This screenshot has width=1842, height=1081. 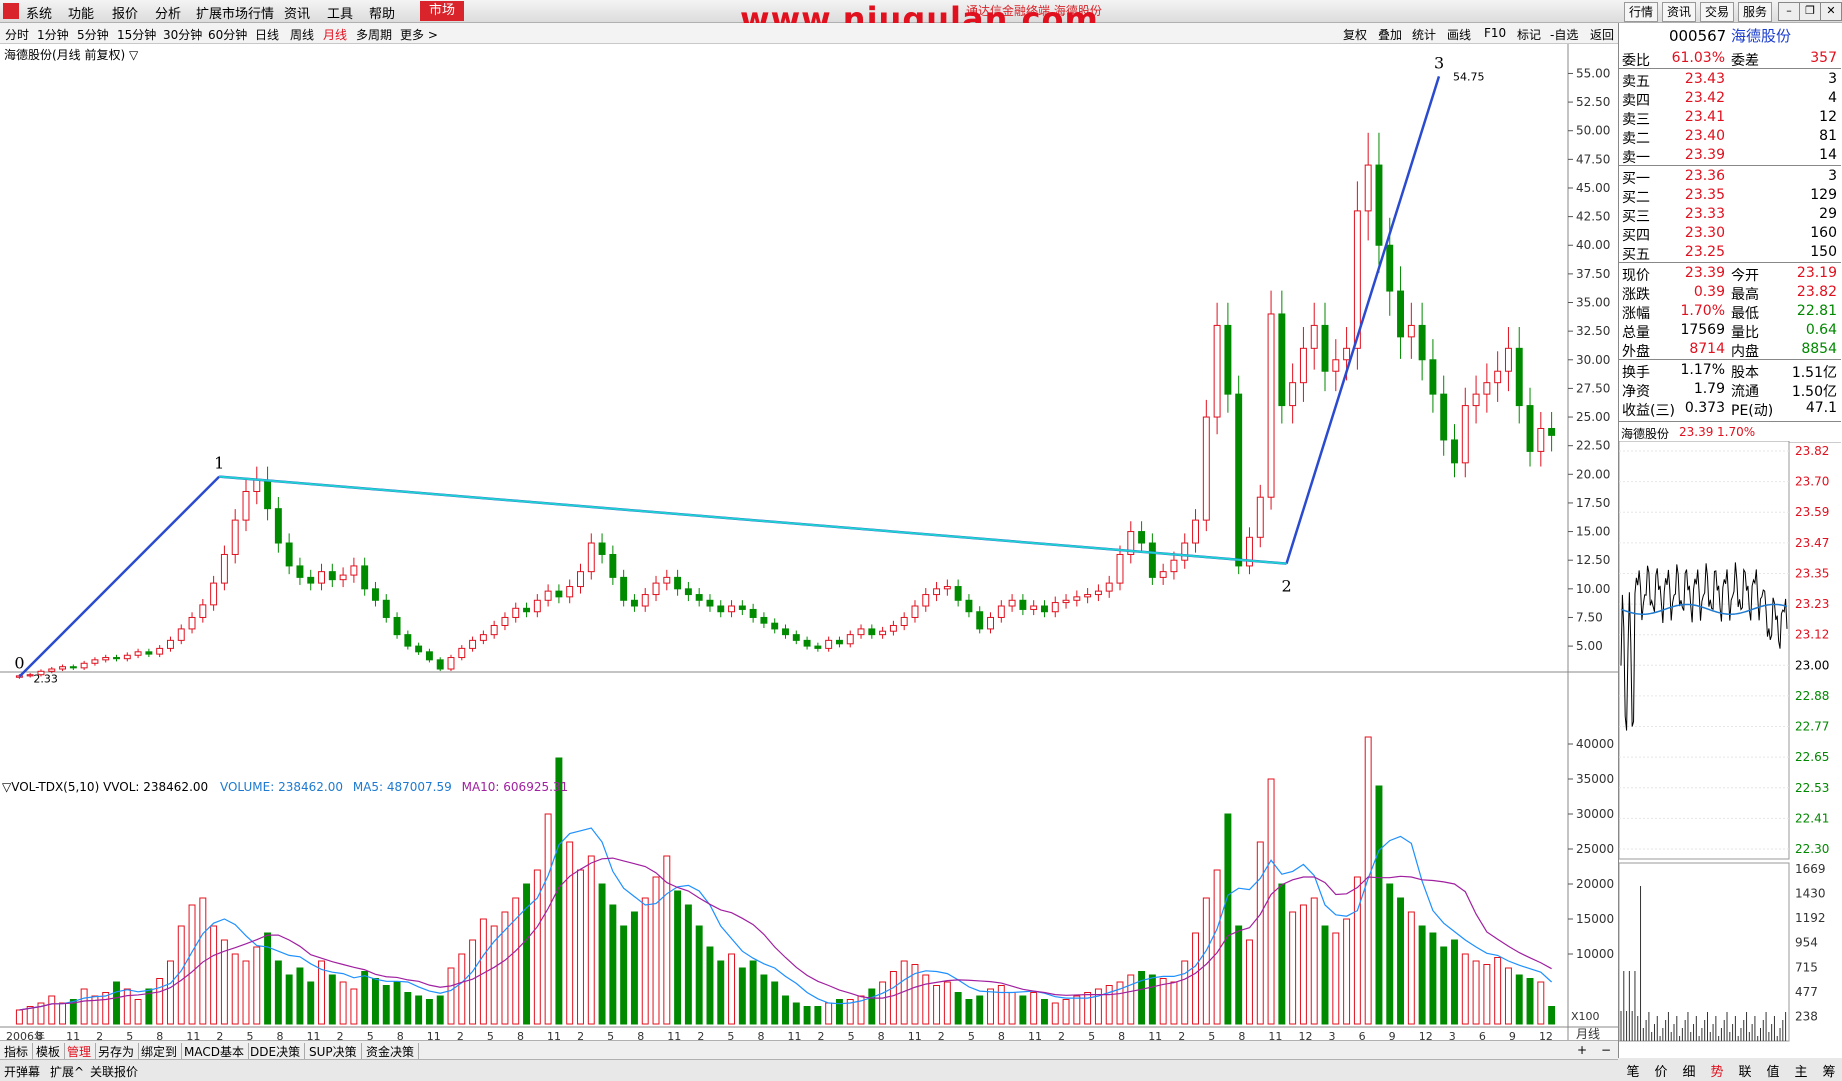 I want to click on tab-save-as: 另存为, so click(x=117, y=1051).